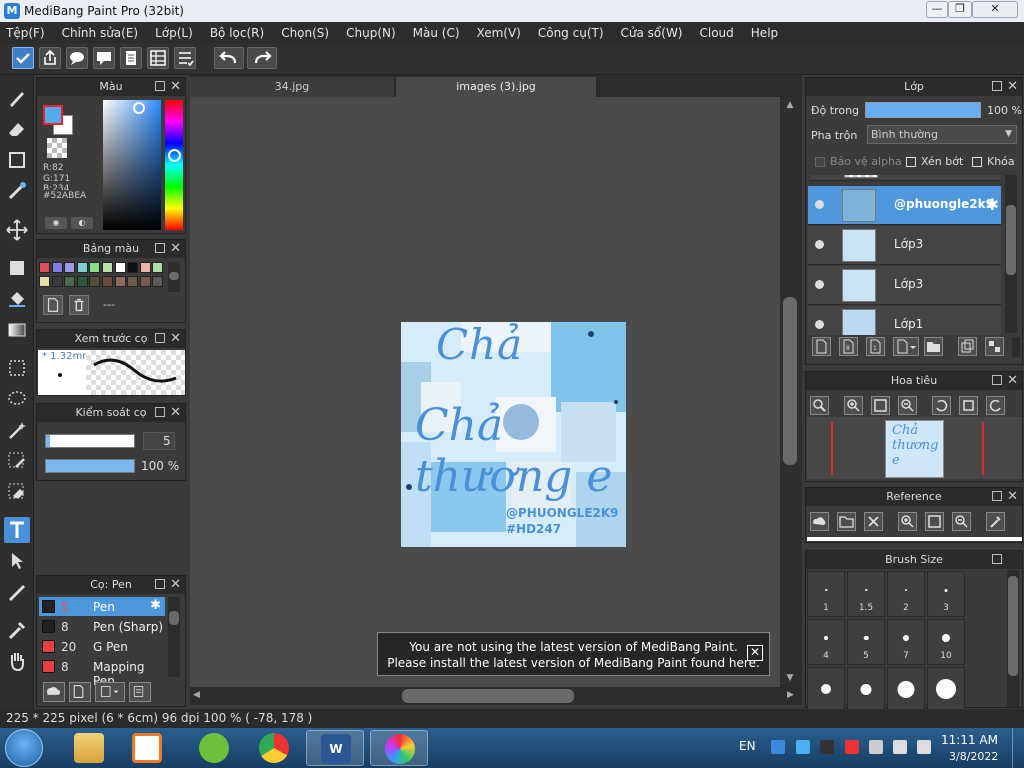  Describe the element at coordinates (50, 58) in the screenshot. I see `share-icon` at that location.